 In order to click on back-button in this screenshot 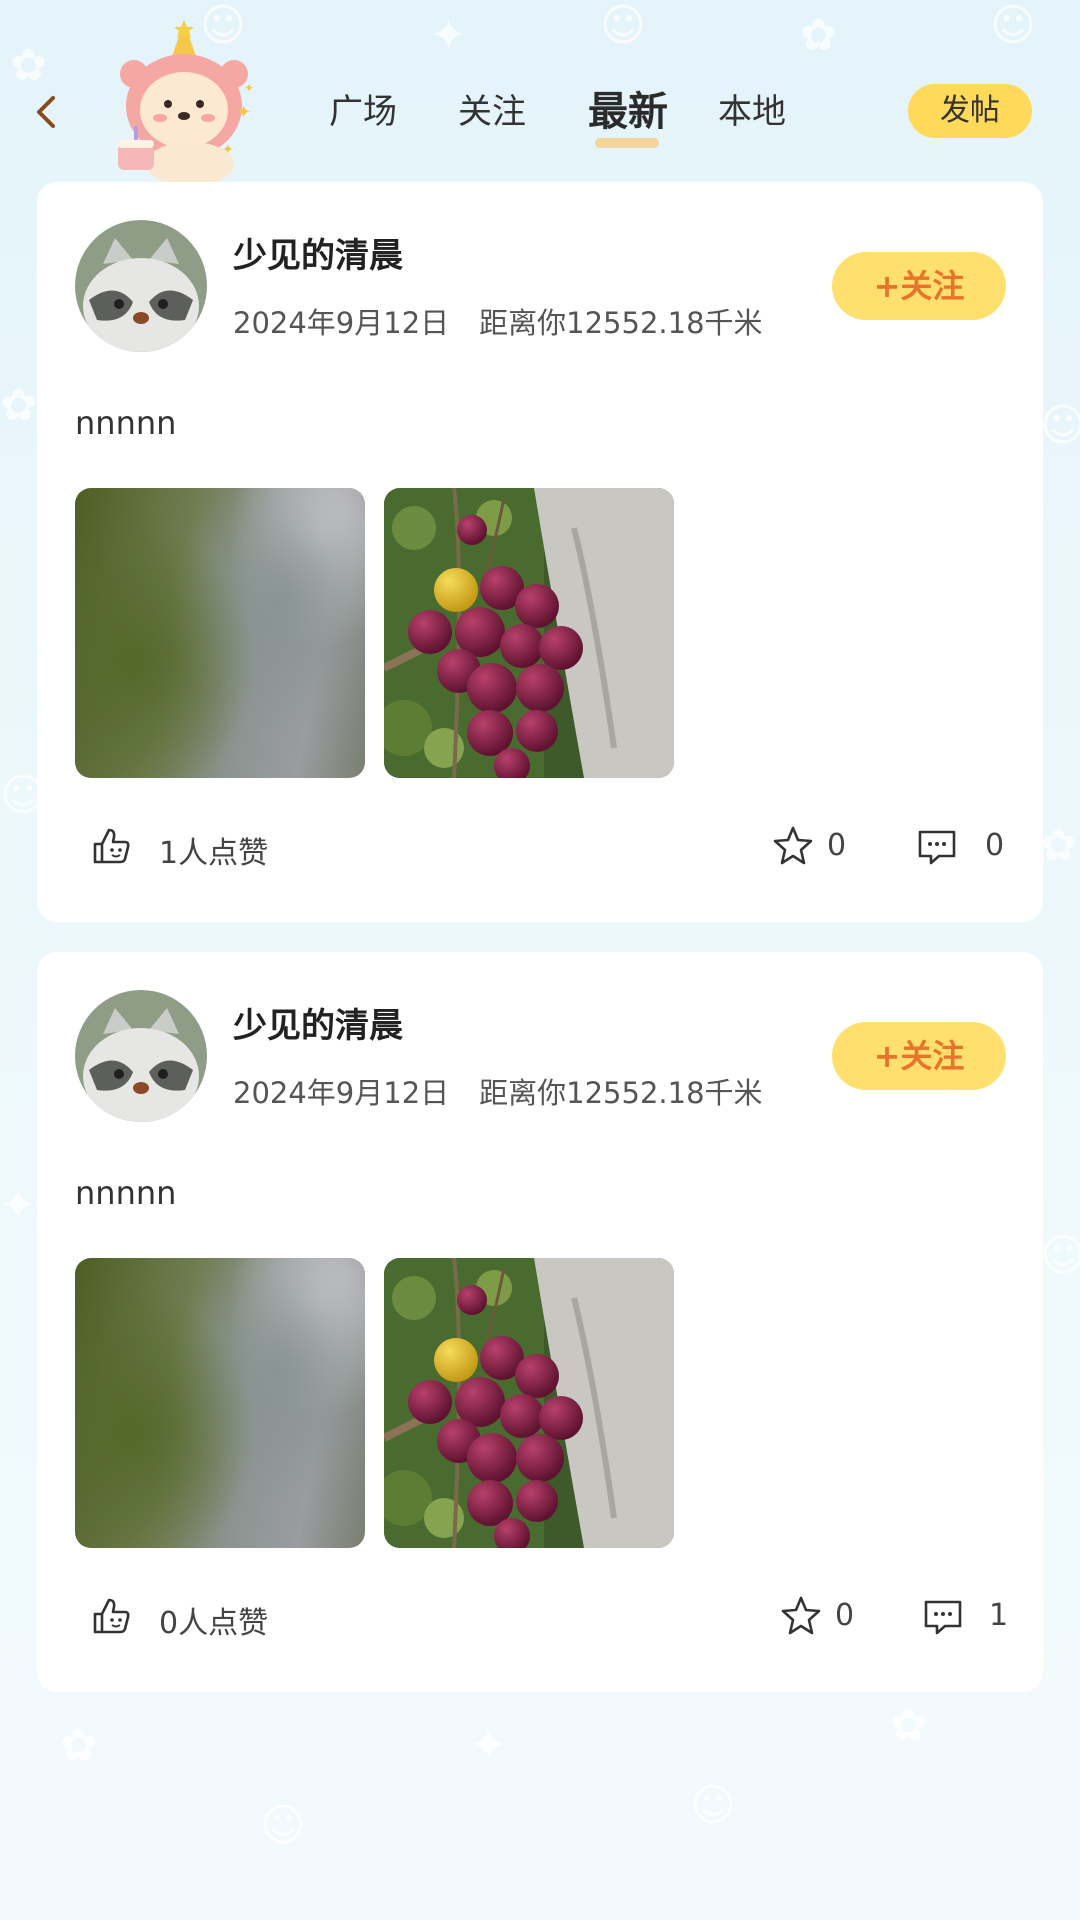, I will do `click(46, 112)`.